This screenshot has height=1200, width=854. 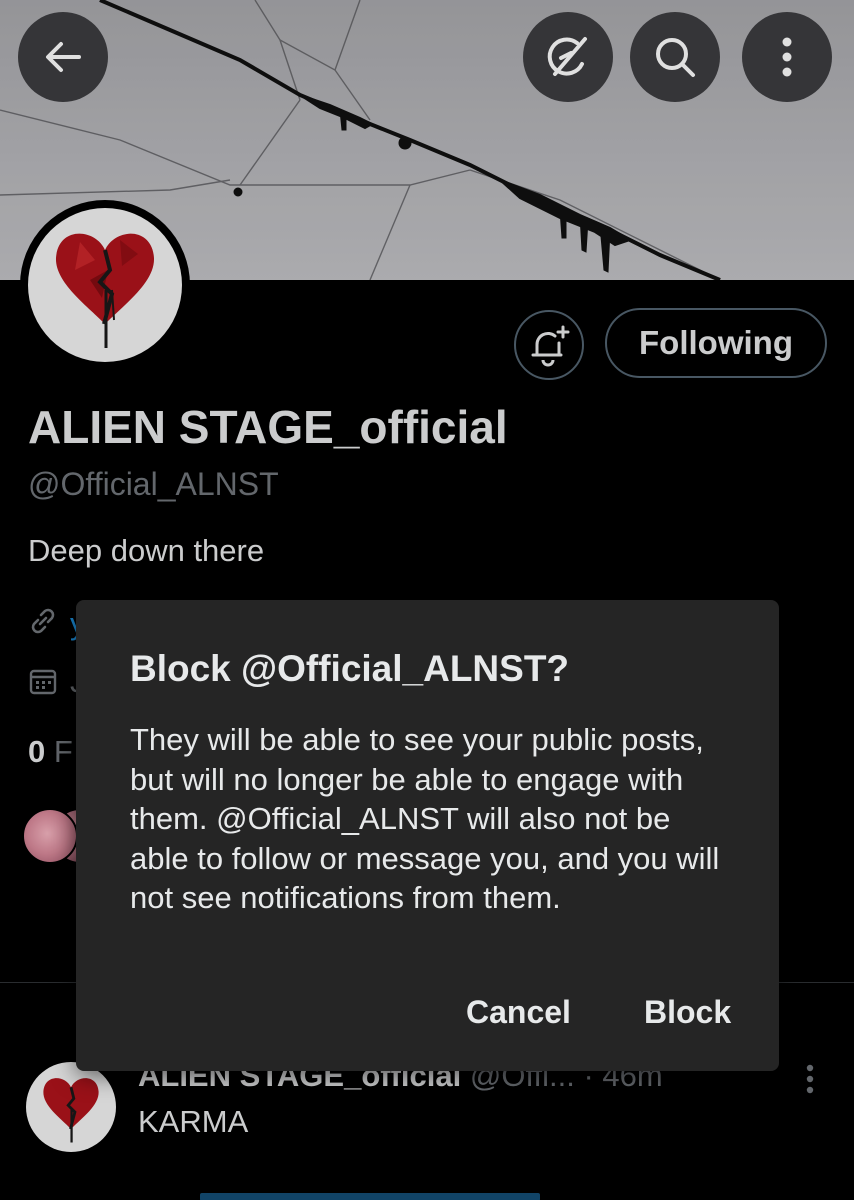 I want to click on dialog-title: Block @Official_ALNST?, so click(x=350, y=668).